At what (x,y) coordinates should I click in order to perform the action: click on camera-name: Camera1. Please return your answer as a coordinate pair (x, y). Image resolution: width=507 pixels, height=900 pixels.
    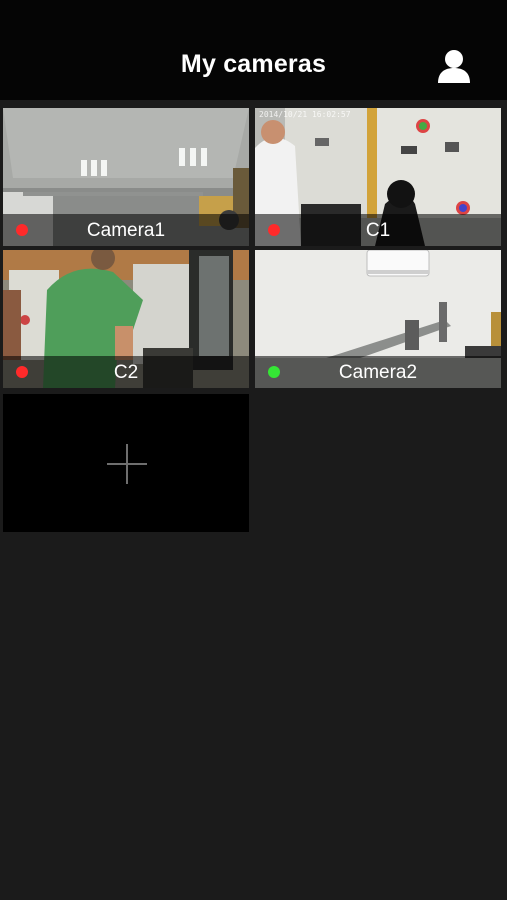
    Looking at the image, I should click on (126, 230).